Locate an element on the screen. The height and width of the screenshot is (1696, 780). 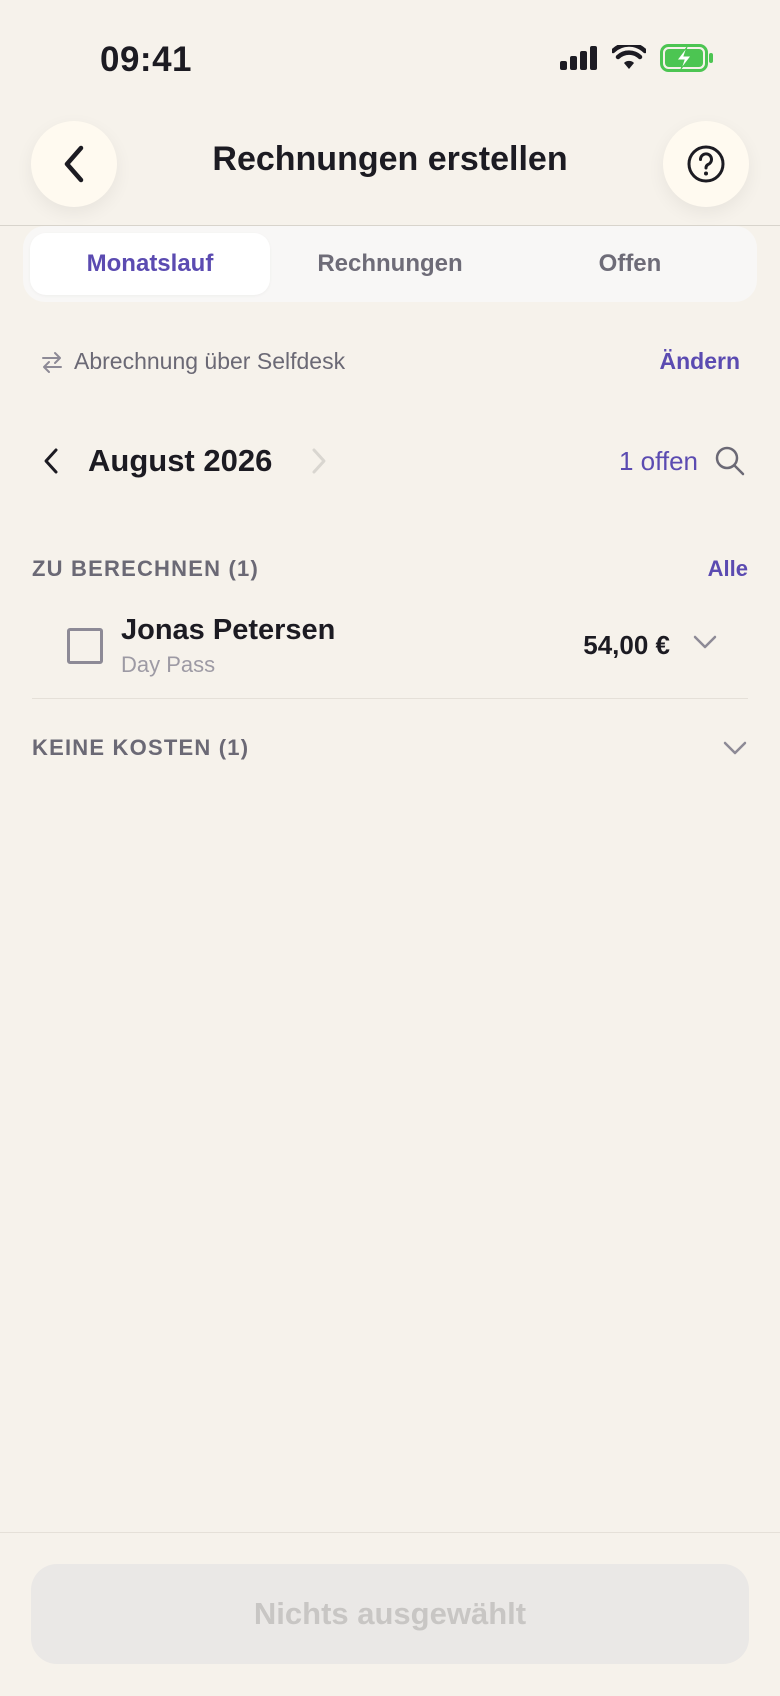
previous-month-icon is located at coordinates (51, 461).